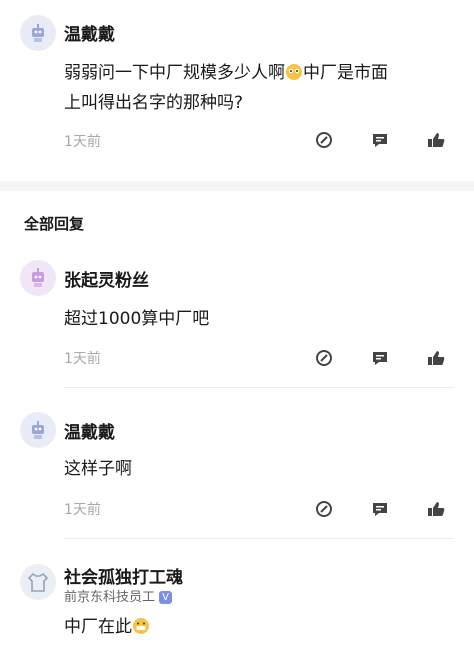  I want to click on smile-emoji-icon, so click(294, 72).